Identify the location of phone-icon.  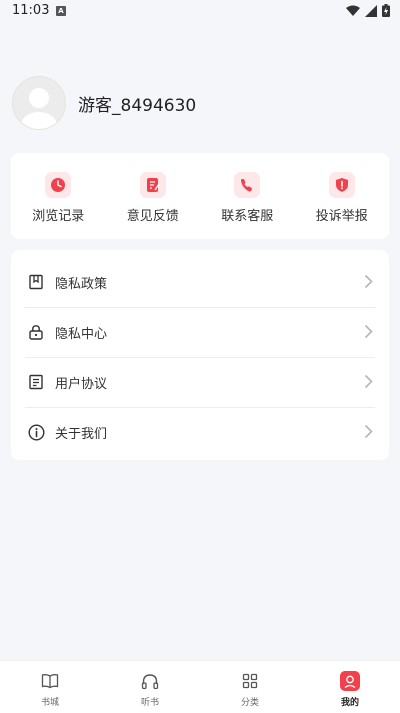
(247, 185).